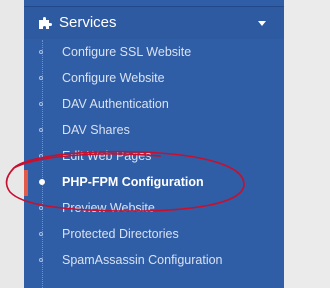 The height and width of the screenshot is (288, 330). Describe the element at coordinates (108, 208) in the screenshot. I see `menu-item-label: Preview Website` at that location.